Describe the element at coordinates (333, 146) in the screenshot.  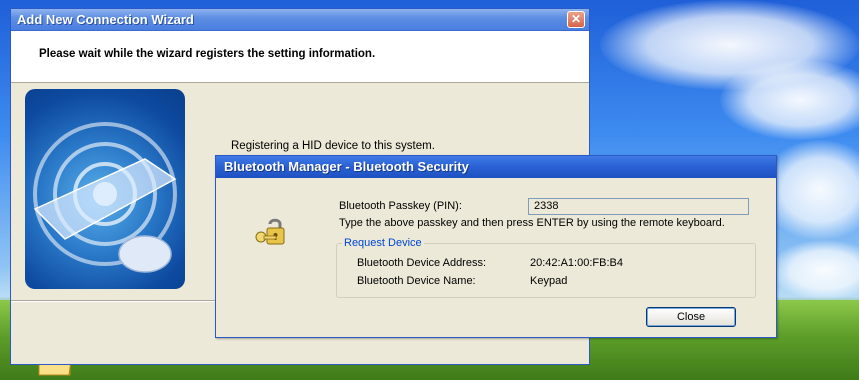
I see `wizard-status-text: Registering a HID device to this system.` at that location.